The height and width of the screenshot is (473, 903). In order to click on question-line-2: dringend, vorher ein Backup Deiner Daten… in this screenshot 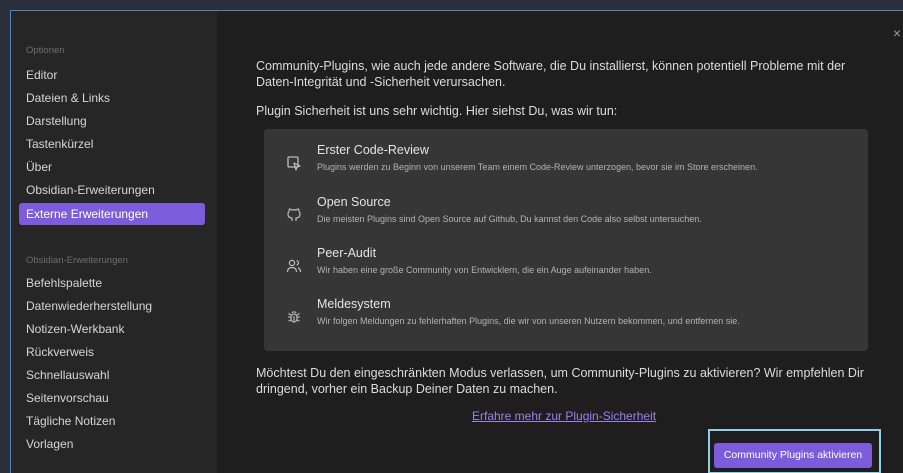, I will do `click(407, 389)`.